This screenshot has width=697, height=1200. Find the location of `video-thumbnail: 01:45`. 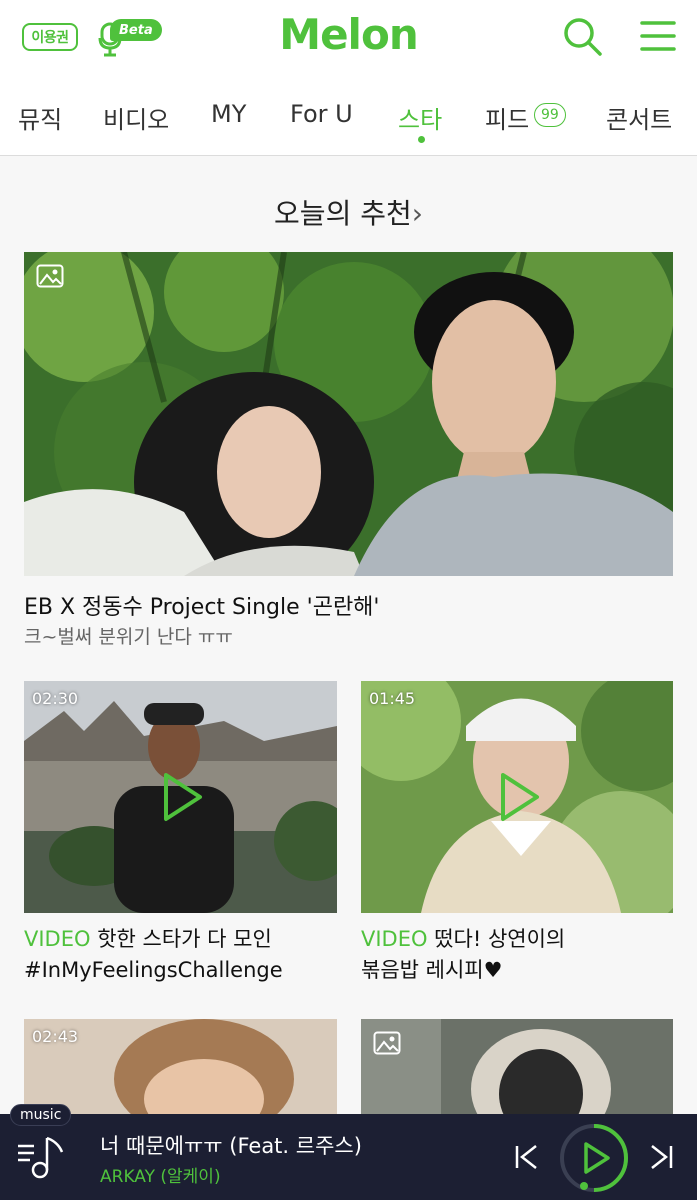

video-thumbnail: 01:45 is located at coordinates (517, 797).